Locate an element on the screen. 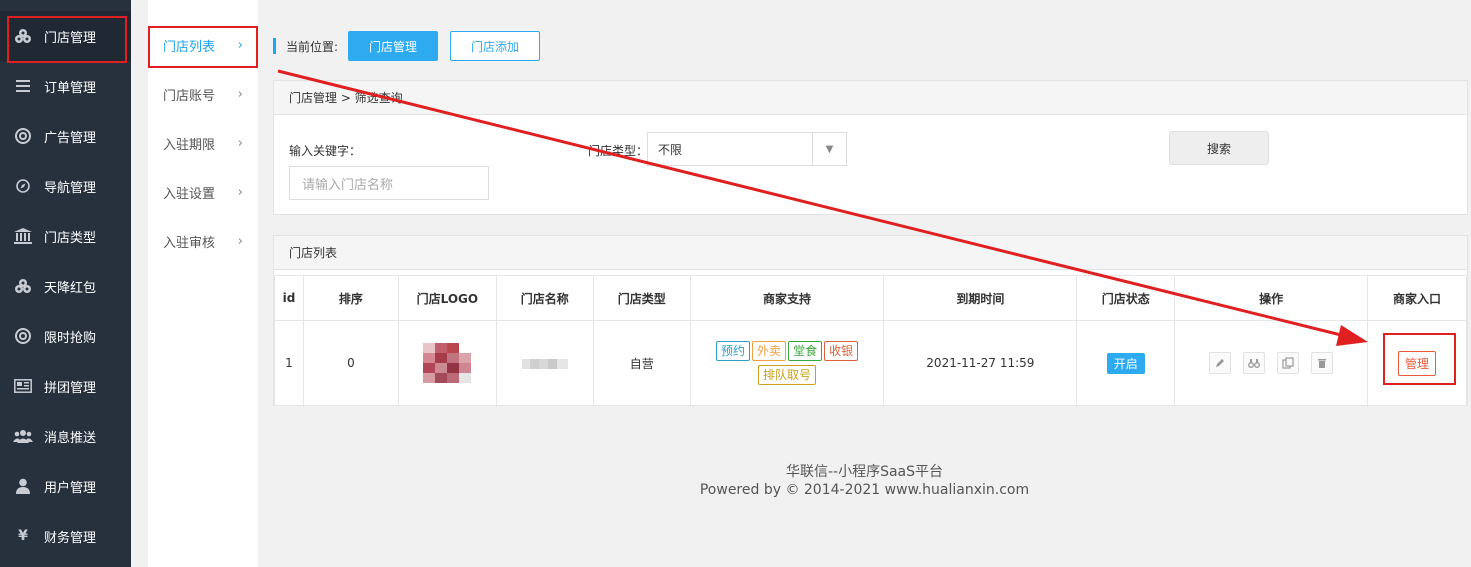 This screenshot has width=1471, height=567. sidebar-item-label: 导航管理 is located at coordinates (70, 188).